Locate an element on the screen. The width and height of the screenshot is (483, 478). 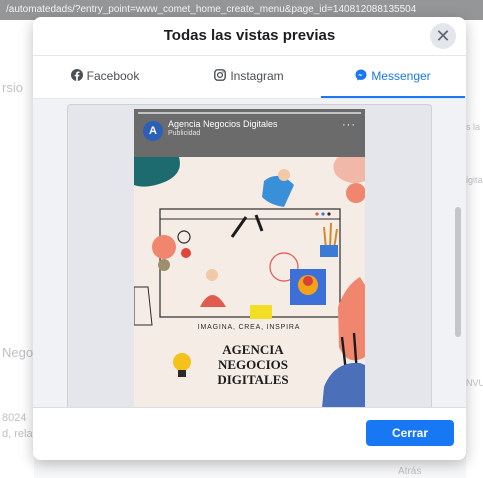
avatar: A is located at coordinates (153, 131).